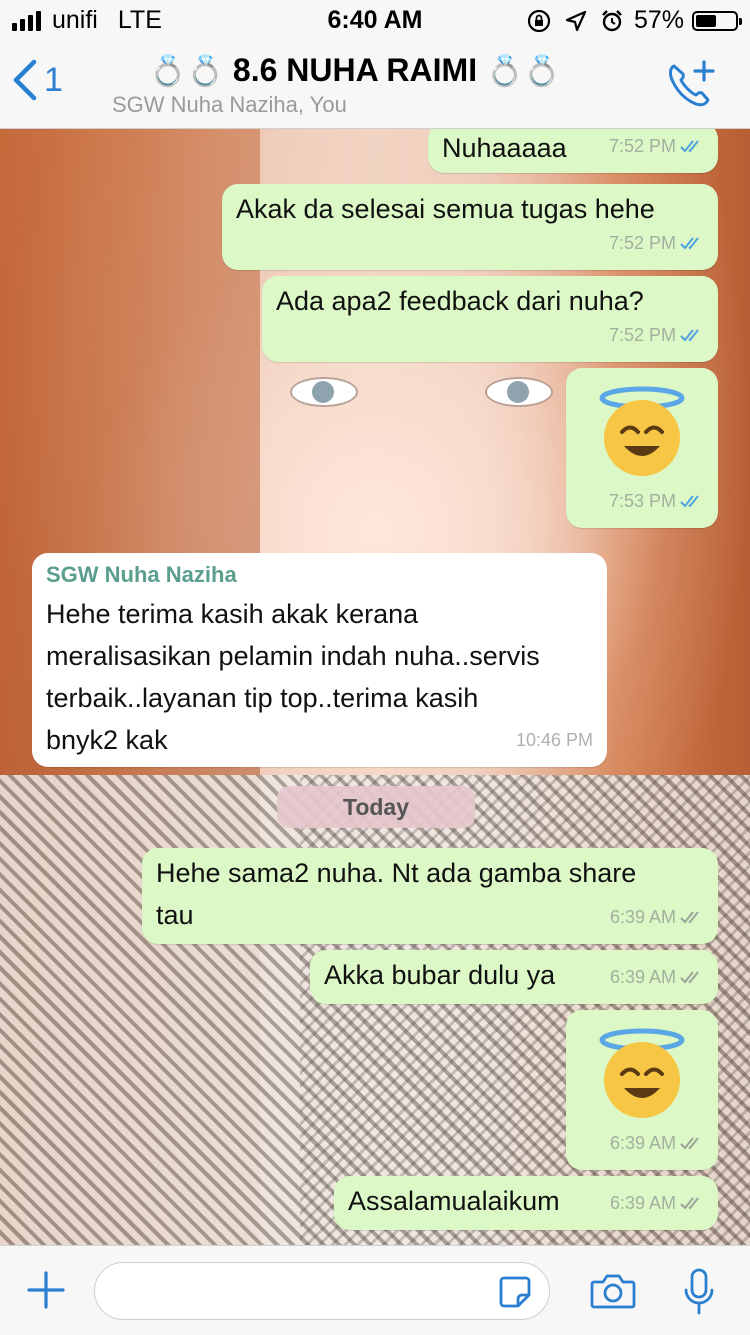 This screenshot has width=750, height=1335. Describe the element at coordinates (706, 20) in the screenshot. I see `battery-fill` at that location.